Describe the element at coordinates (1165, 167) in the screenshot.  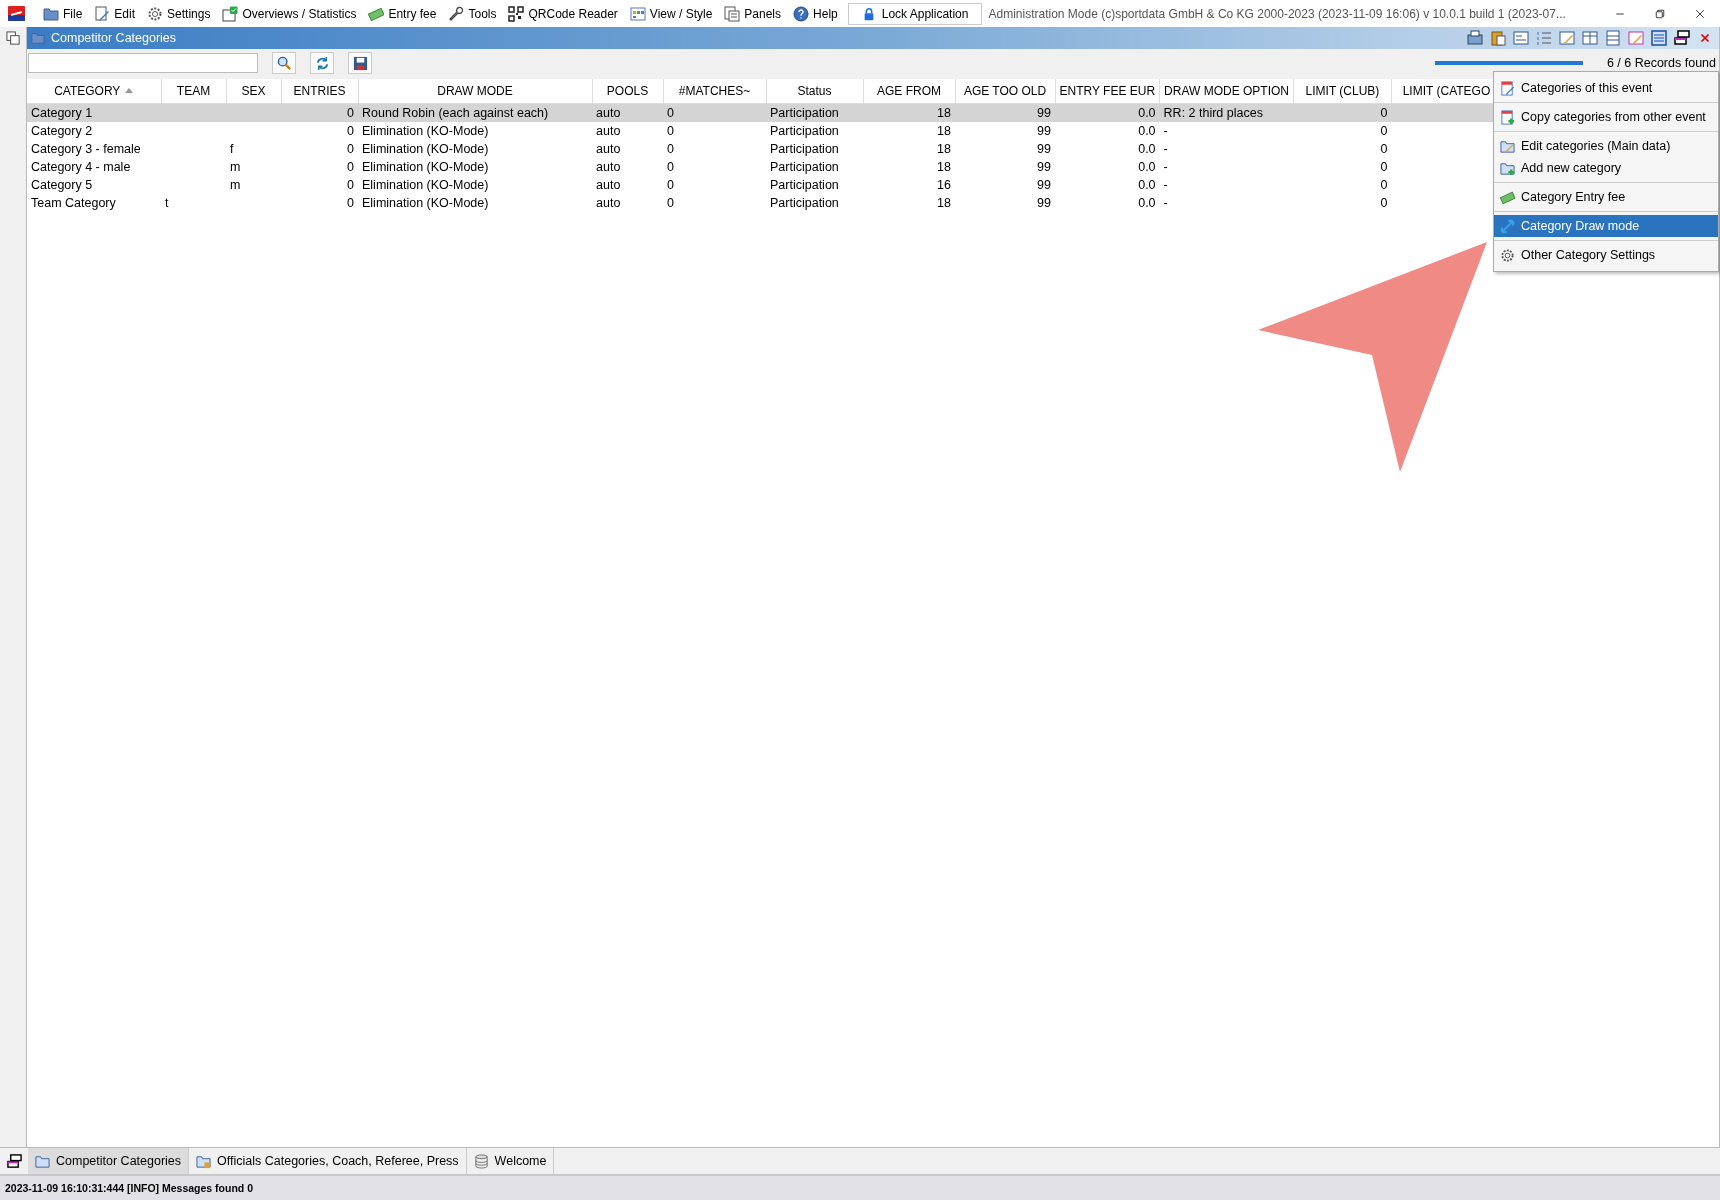
I see `table-cell: -` at that location.